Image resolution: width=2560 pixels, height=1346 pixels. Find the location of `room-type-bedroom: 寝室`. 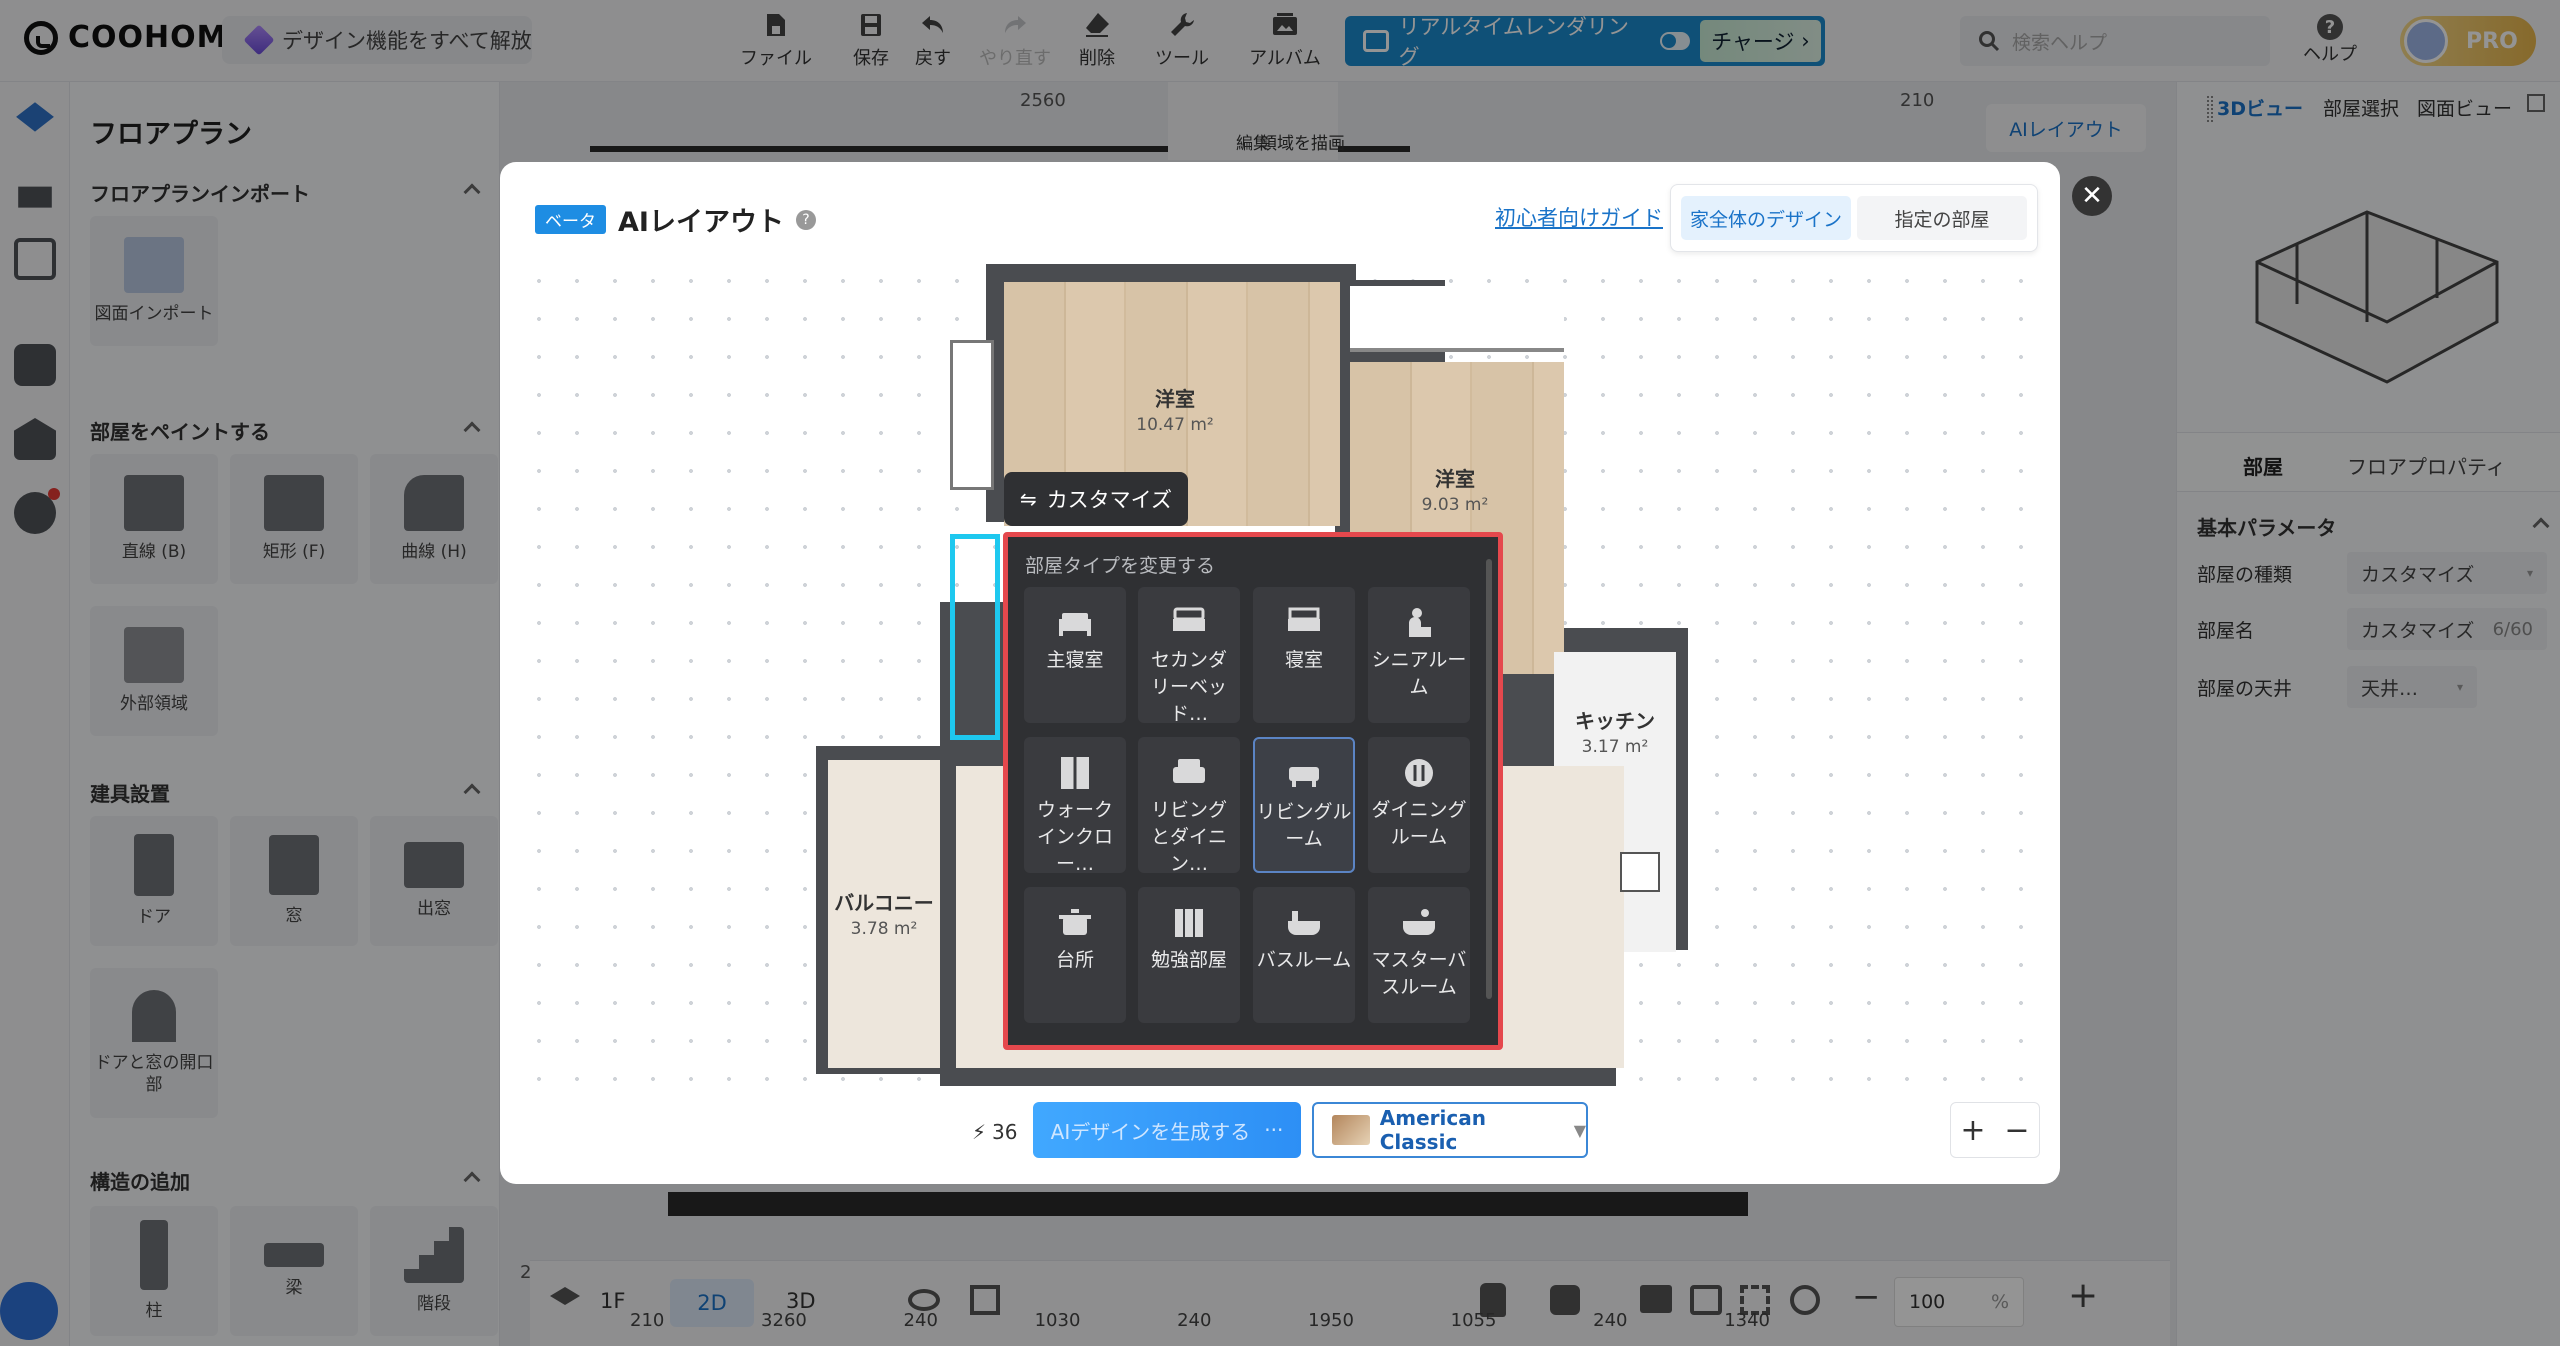

room-type-bedroom: 寝室 is located at coordinates (1304, 655).